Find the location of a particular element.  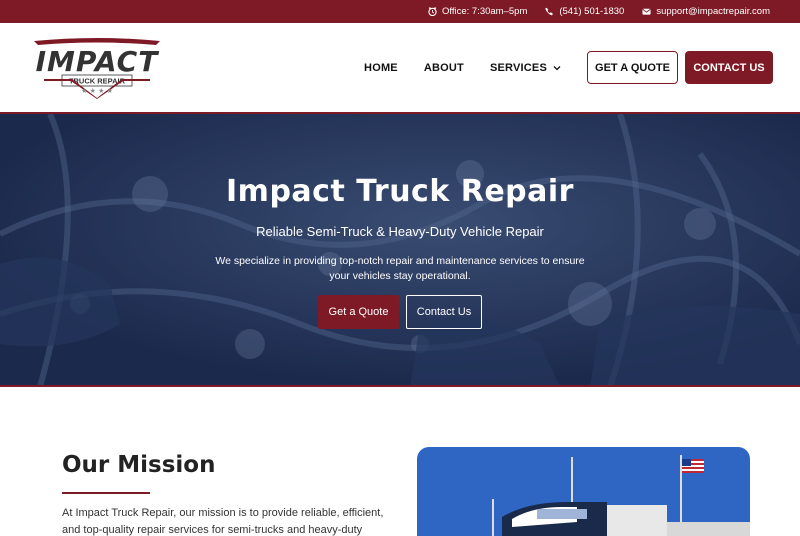

email-link: support@impactrepair.com is located at coordinates (706, 11).